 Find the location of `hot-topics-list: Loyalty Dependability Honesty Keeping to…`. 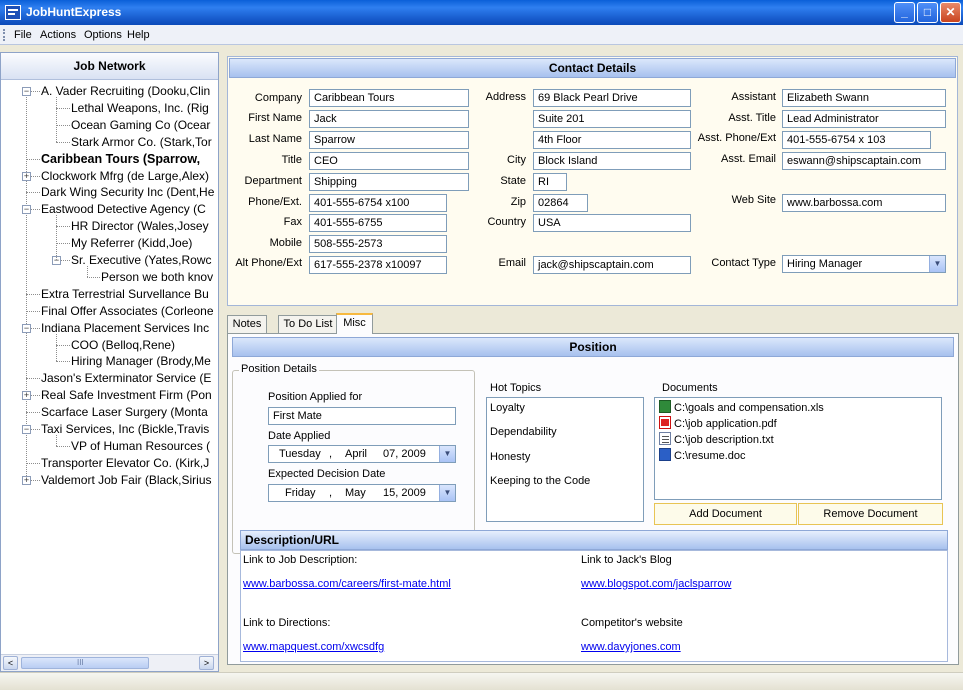

hot-topics-list: Loyalty Dependability Honesty Keeping to… is located at coordinates (565, 459).